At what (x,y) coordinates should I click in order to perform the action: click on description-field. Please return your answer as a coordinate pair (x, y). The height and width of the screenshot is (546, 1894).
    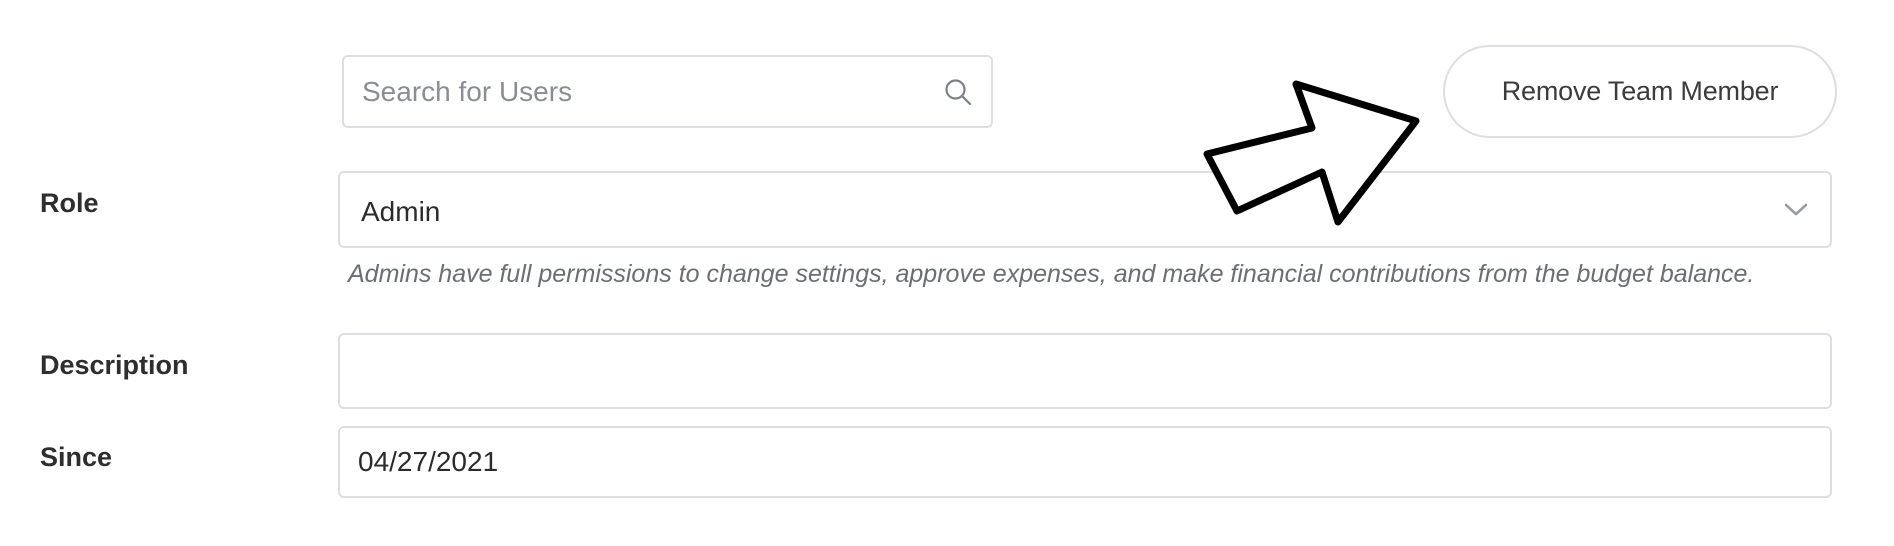
    Looking at the image, I should click on (1085, 371).